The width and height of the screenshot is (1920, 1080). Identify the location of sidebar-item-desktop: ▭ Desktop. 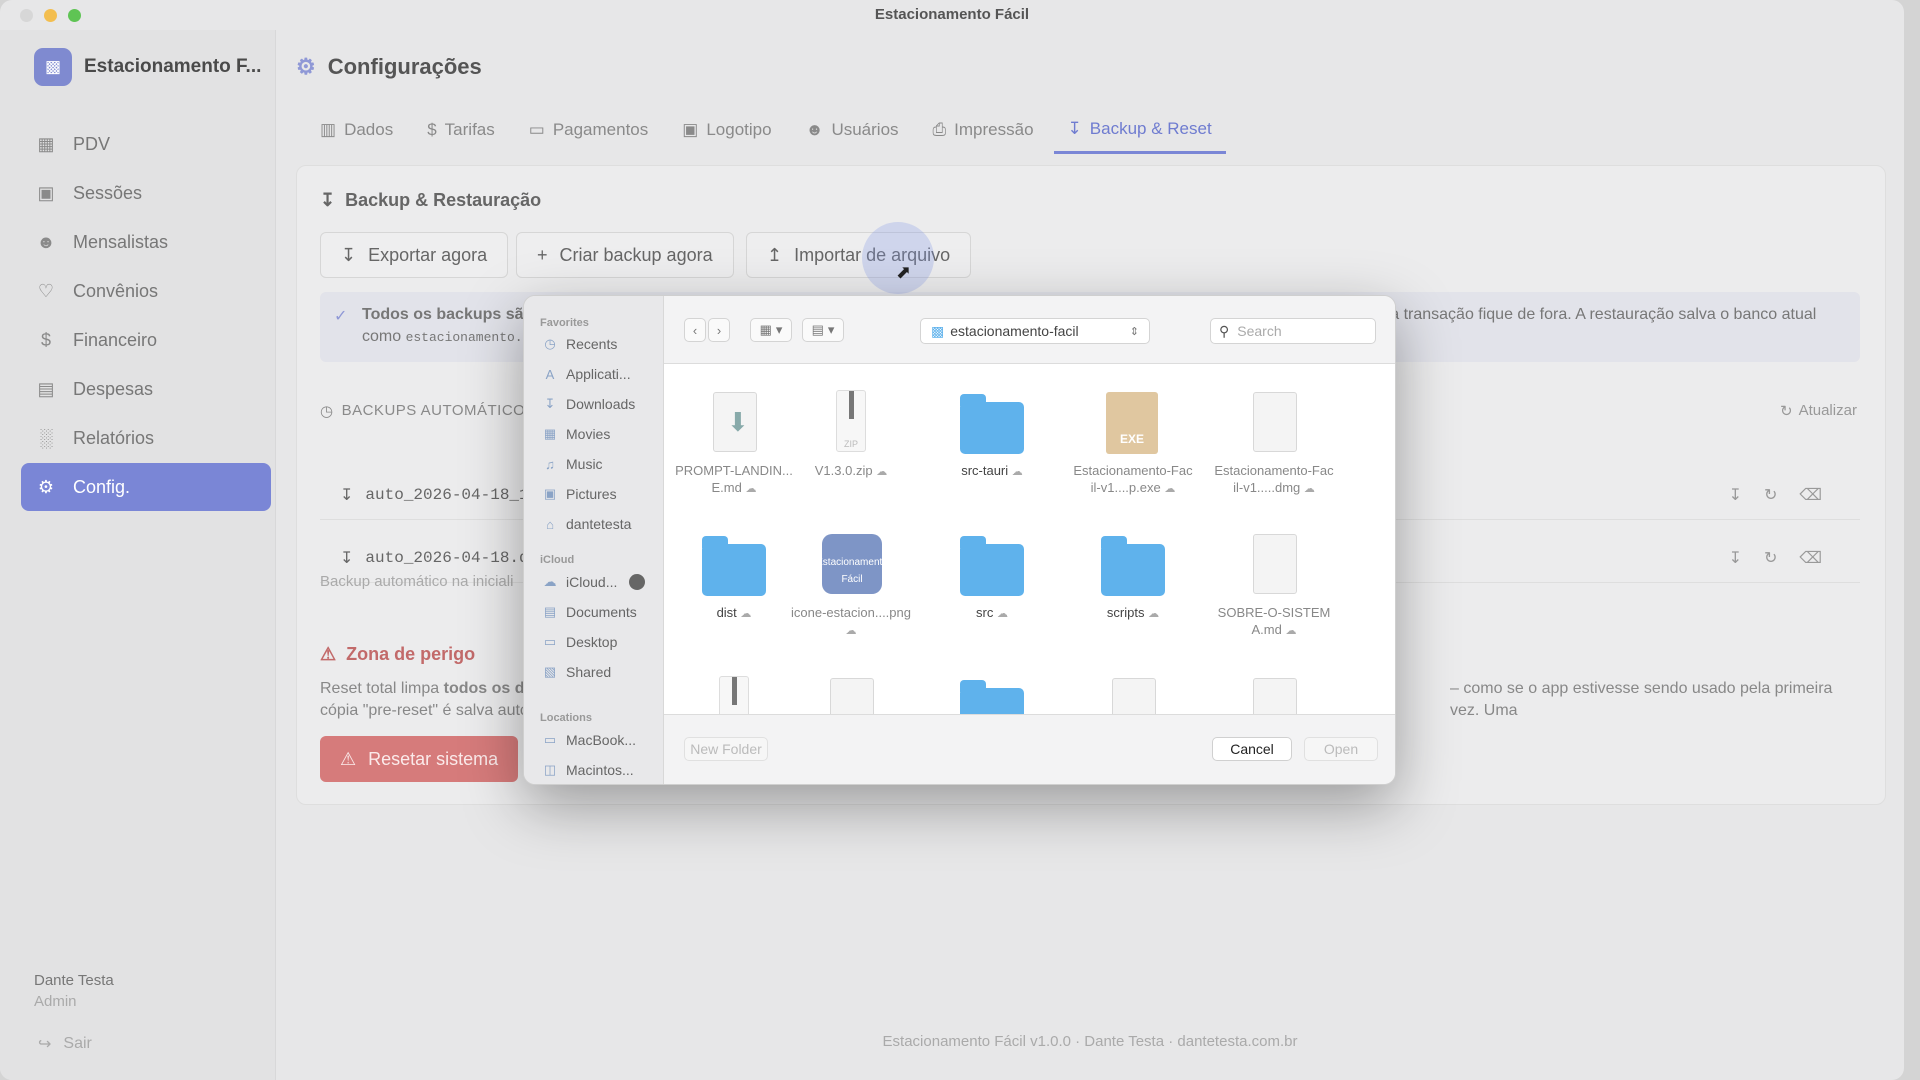
(580, 642).